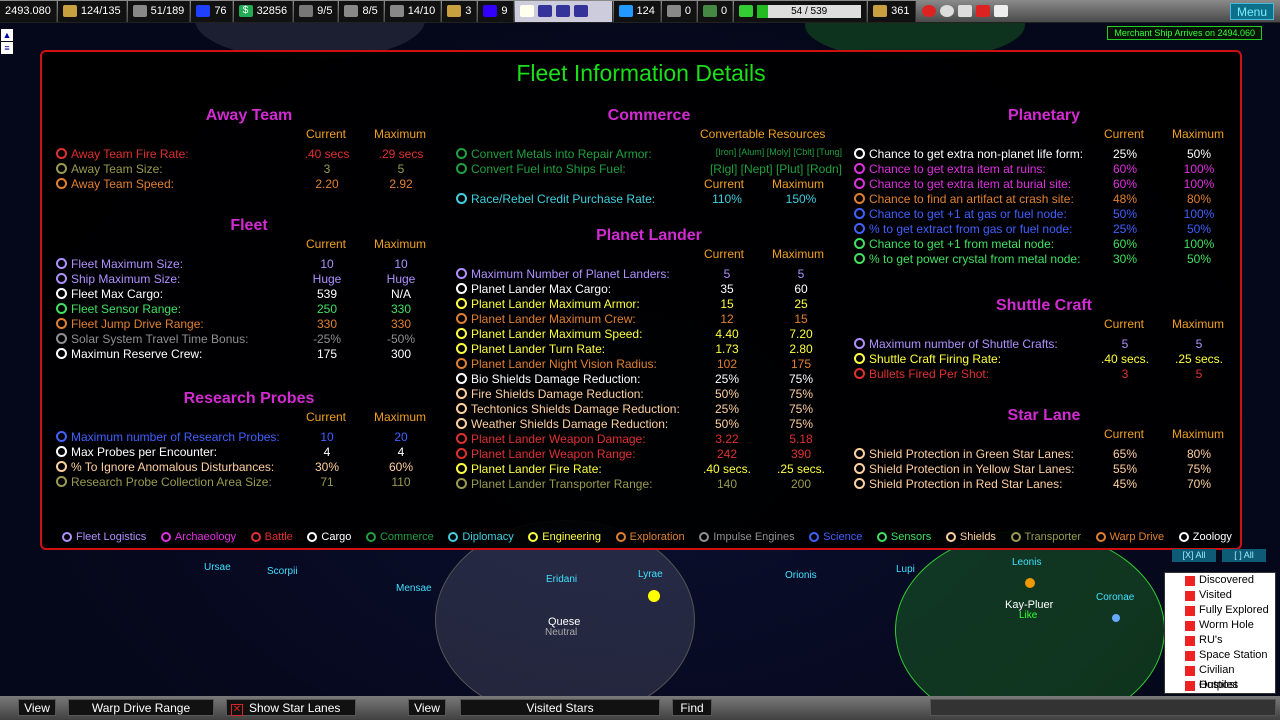 Image resolution: width=1280 pixels, height=720 pixels. I want to click on medical-counter: 124, so click(637, 11).